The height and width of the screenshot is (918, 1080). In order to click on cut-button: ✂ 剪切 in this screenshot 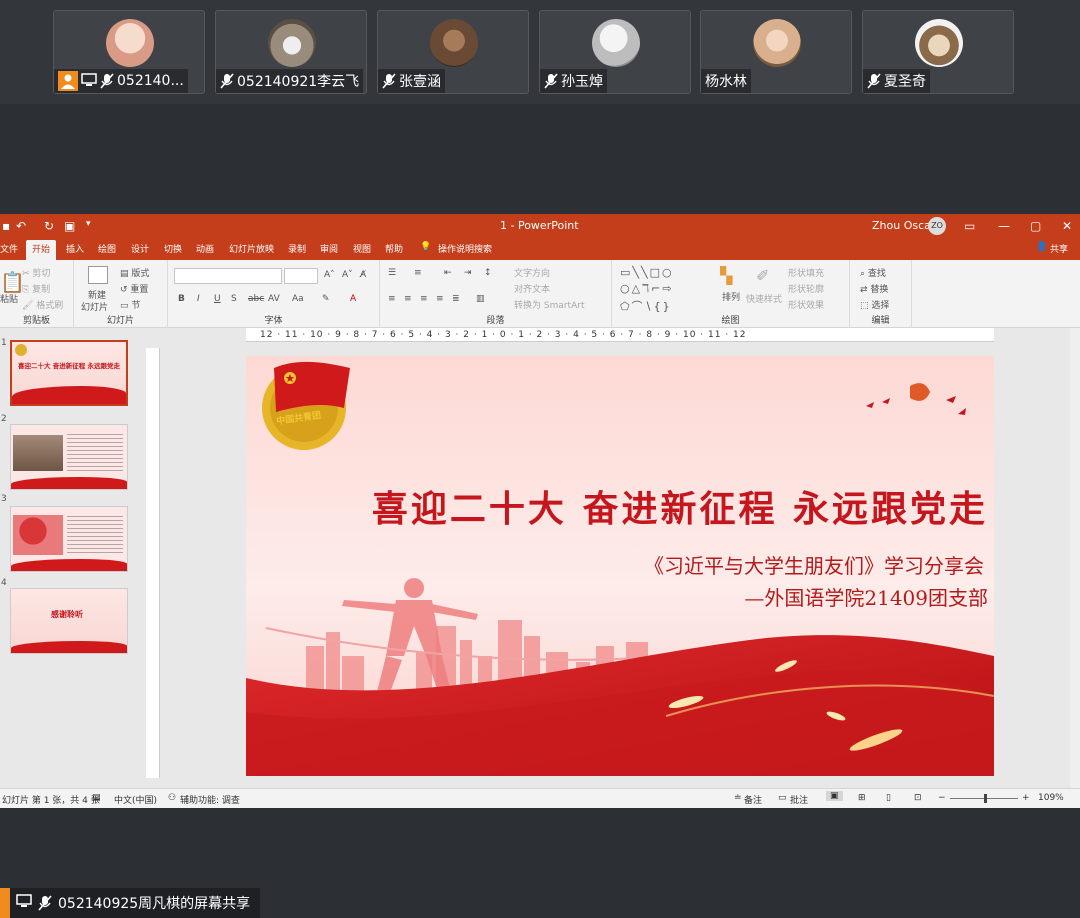, I will do `click(36, 272)`.